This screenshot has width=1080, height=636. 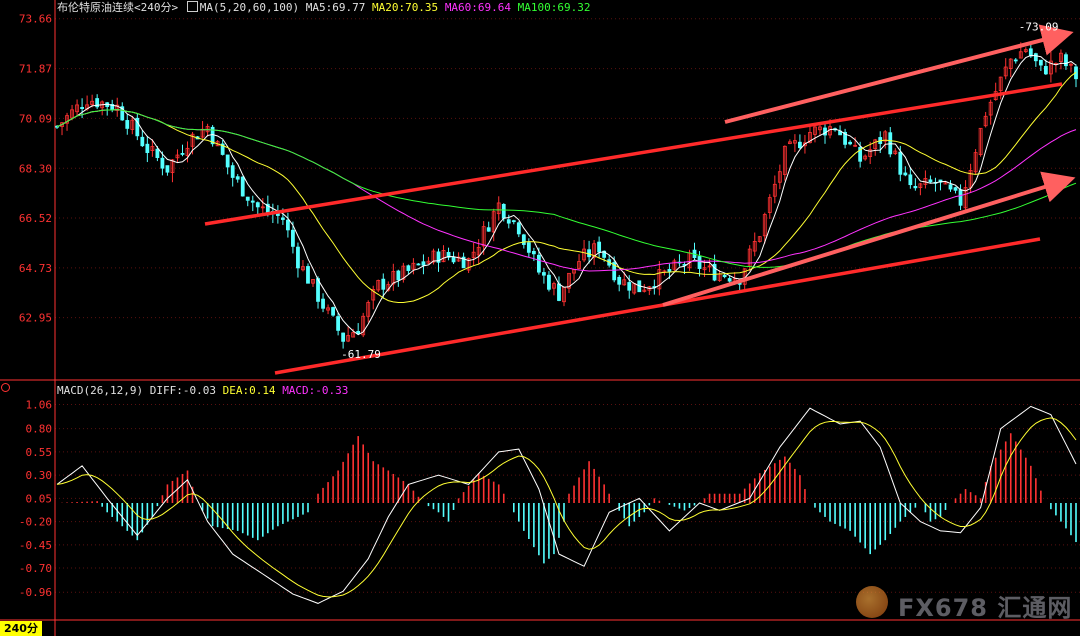 What do you see at coordinates (100, 390) in the screenshot?
I see `macd-params: MACD(26,12,9)` at bounding box center [100, 390].